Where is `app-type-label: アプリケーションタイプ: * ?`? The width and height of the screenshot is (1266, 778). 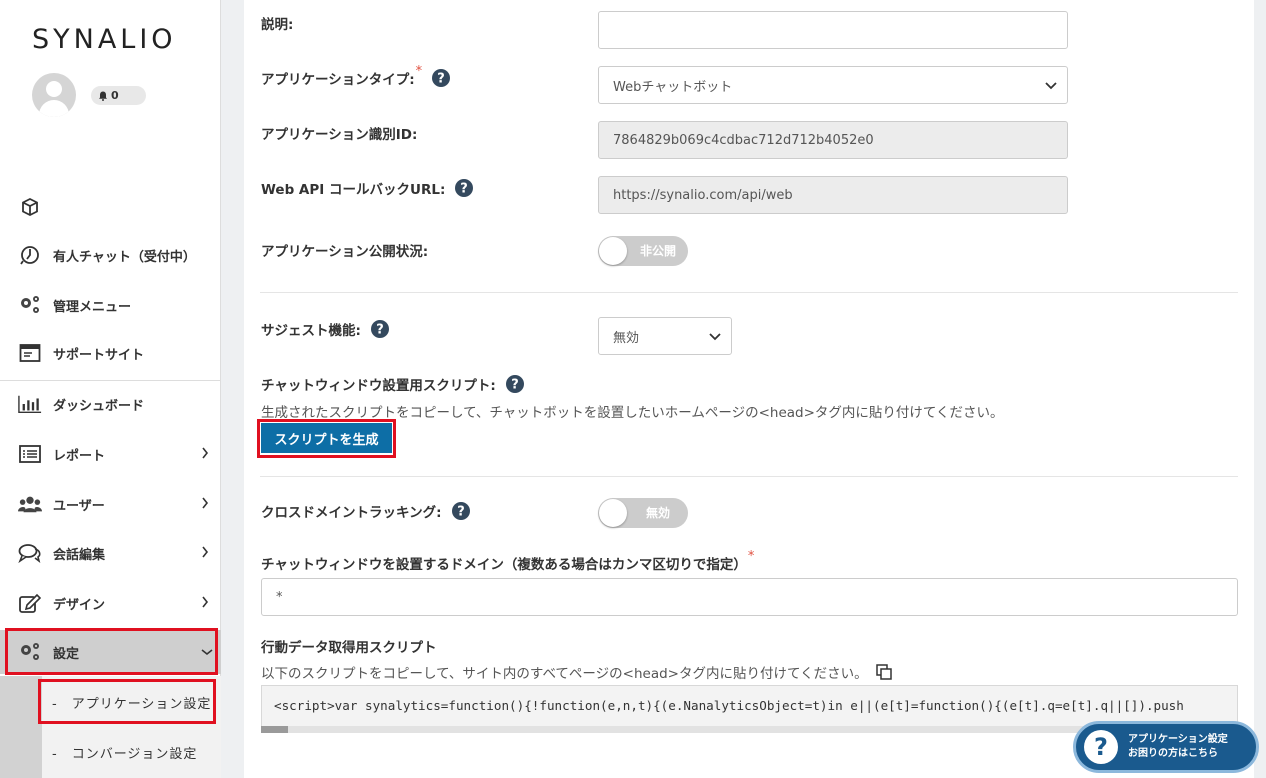
app-type-label: アプリケーションタイプ: * ? is located at coordinates (356, 76).